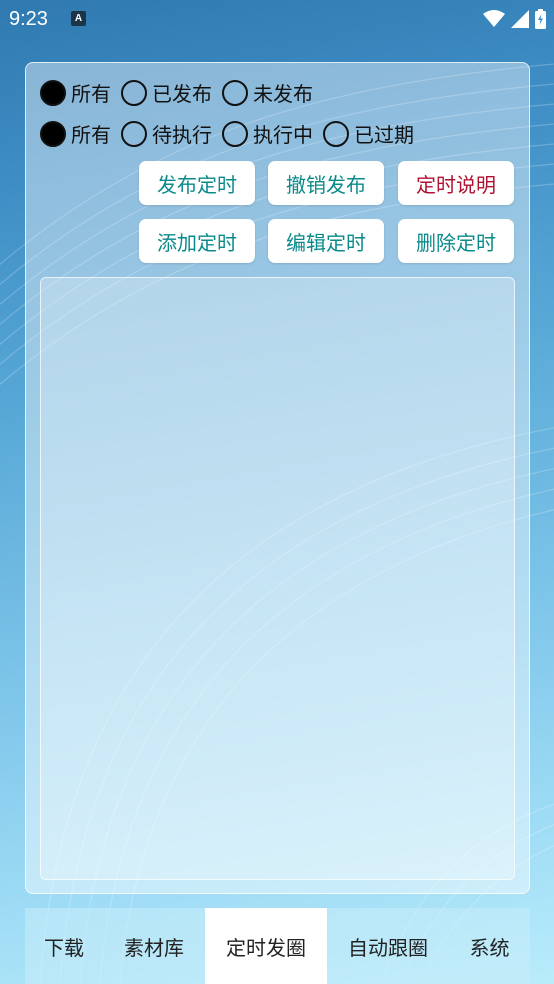  I want to click on wifi-icon, so click(494, 18).